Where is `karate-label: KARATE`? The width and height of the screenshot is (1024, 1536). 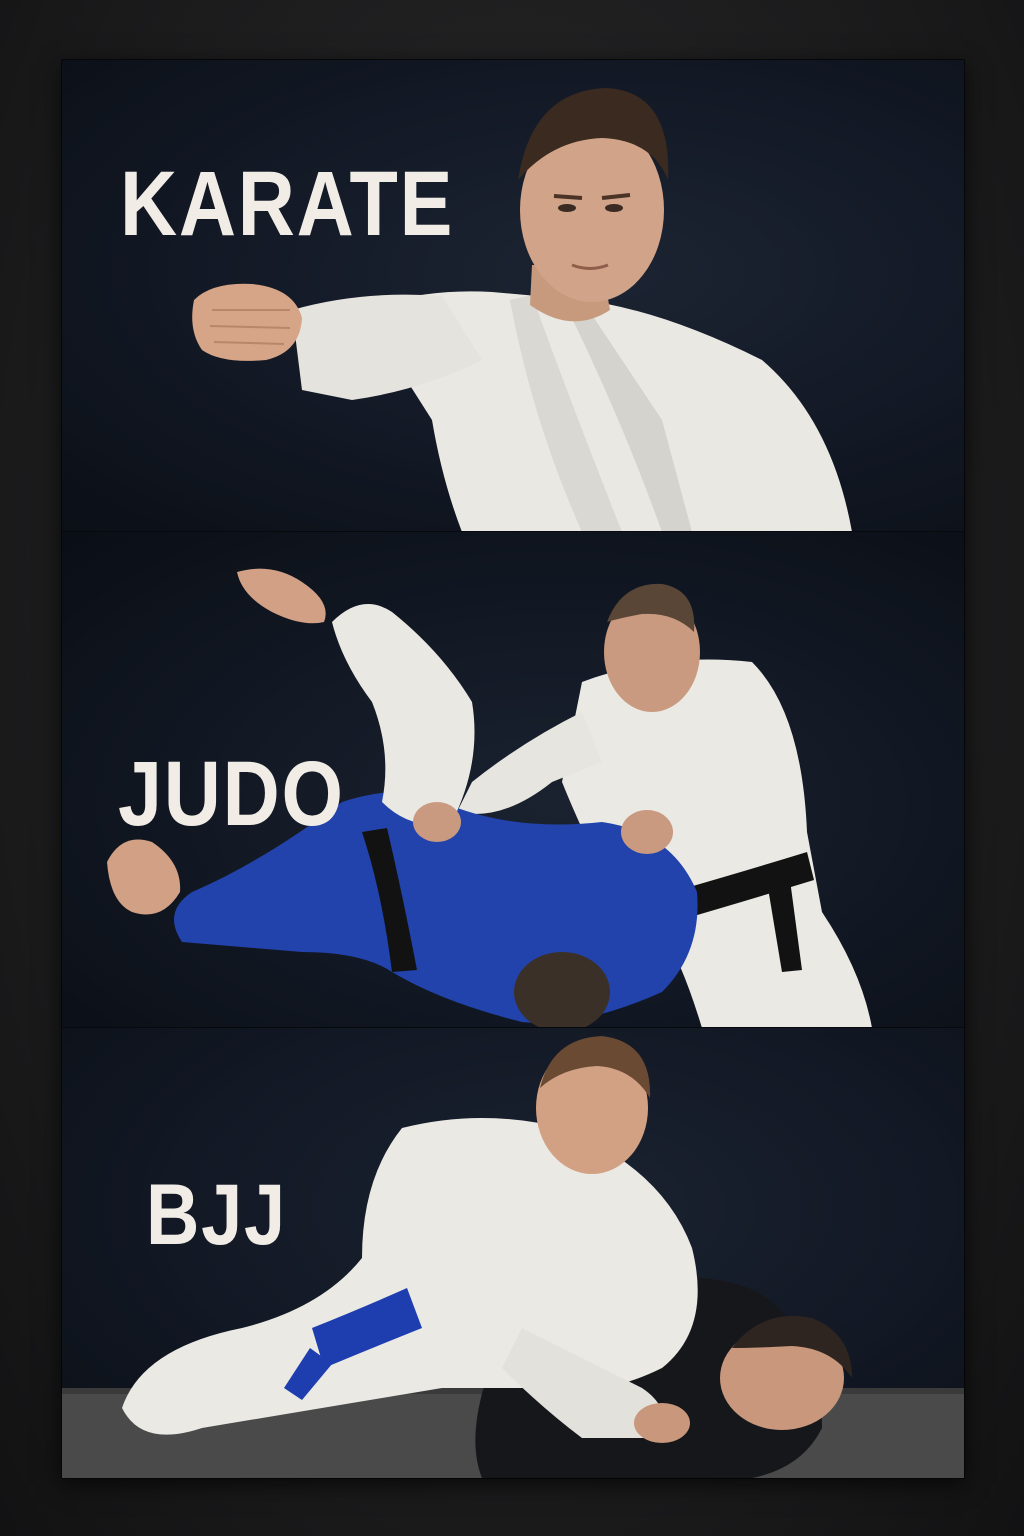 karate-label: KARATE is located at coordinates (287, 204).